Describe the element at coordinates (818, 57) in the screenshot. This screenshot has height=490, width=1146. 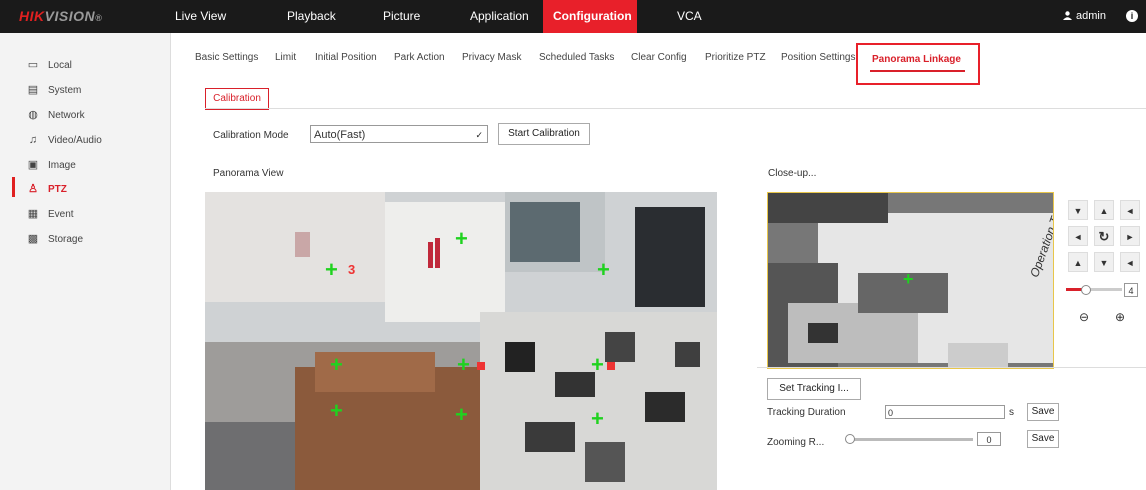
I see `tab-position-settings: Position Settings` at that location.